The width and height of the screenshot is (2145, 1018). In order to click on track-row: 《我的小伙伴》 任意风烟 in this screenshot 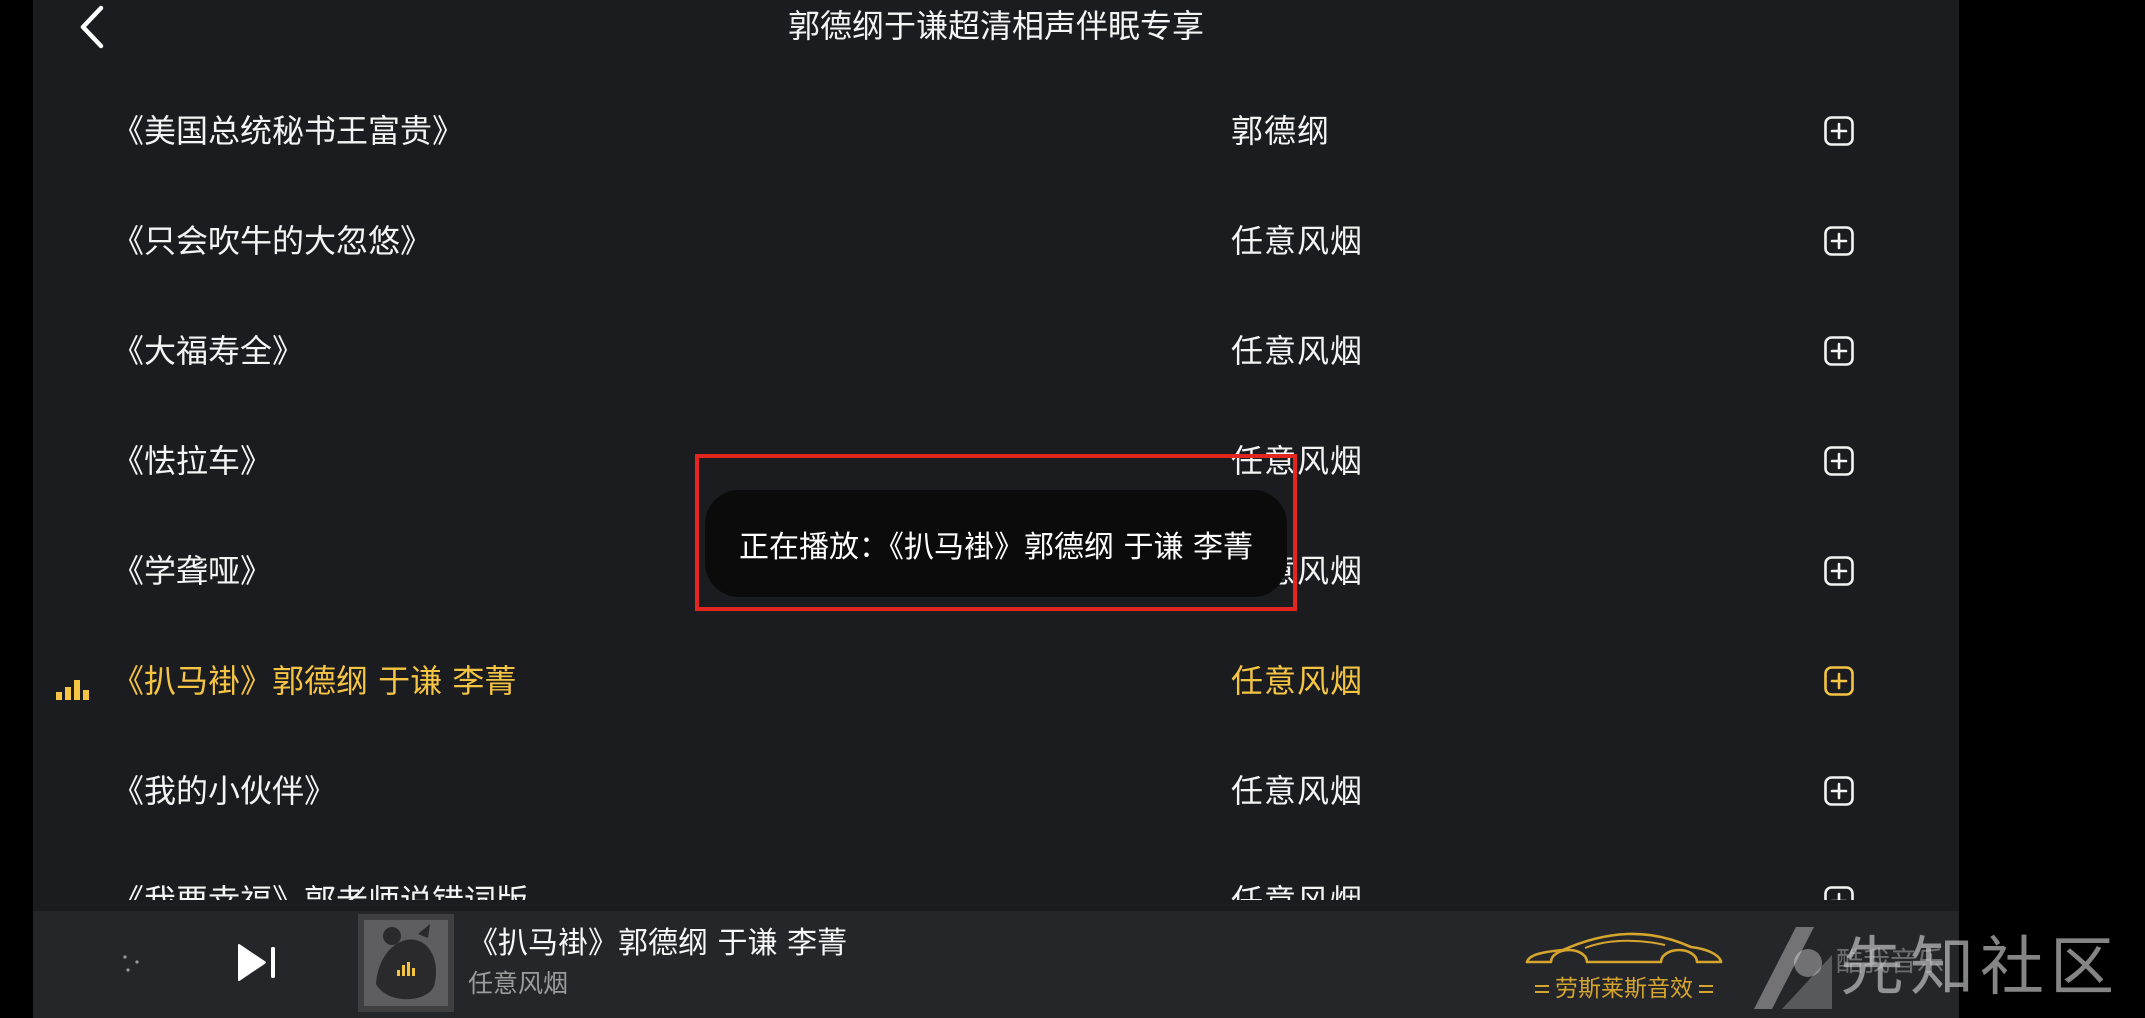, I will do `click(996, 791)`.